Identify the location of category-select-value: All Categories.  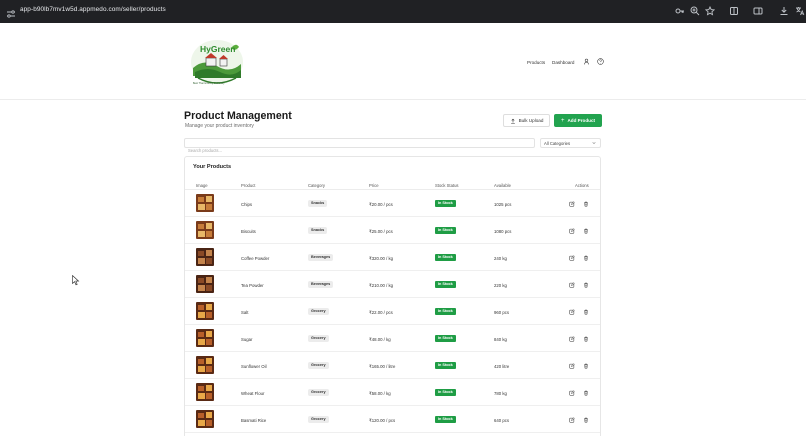
(557, 143).